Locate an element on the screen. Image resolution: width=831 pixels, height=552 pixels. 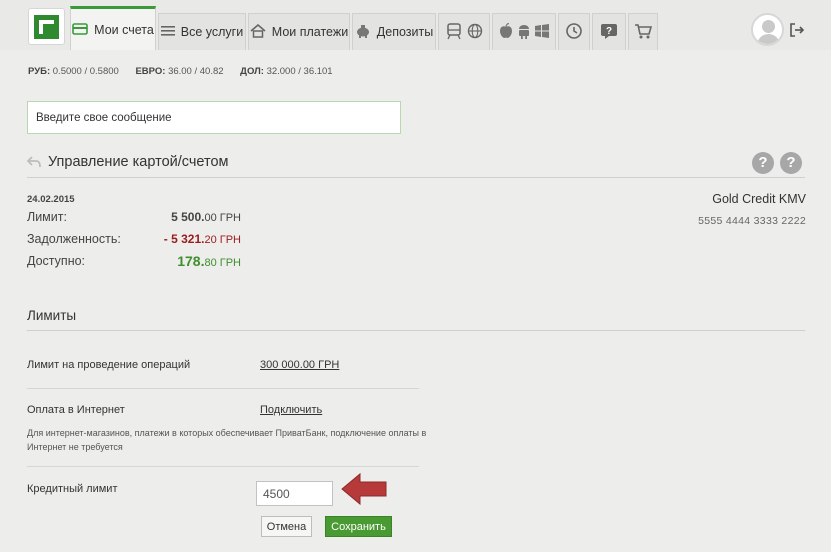
tab-transport-travel is located at coordinates (464, 31).